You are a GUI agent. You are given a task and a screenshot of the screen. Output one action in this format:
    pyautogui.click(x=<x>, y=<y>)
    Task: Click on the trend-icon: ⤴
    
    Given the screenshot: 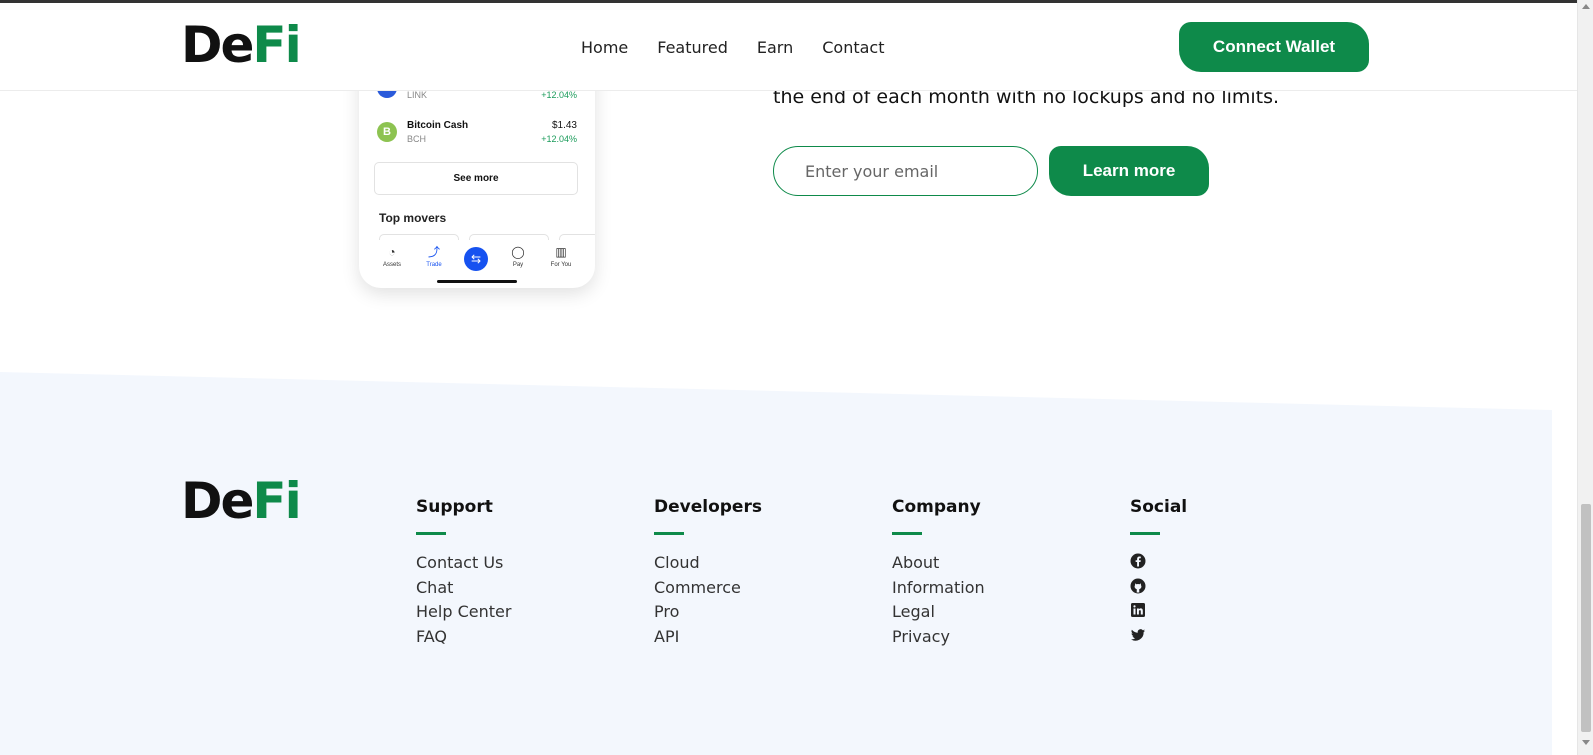 What is the action you would take?
    pyautogui.click(x=433, y=252)
    